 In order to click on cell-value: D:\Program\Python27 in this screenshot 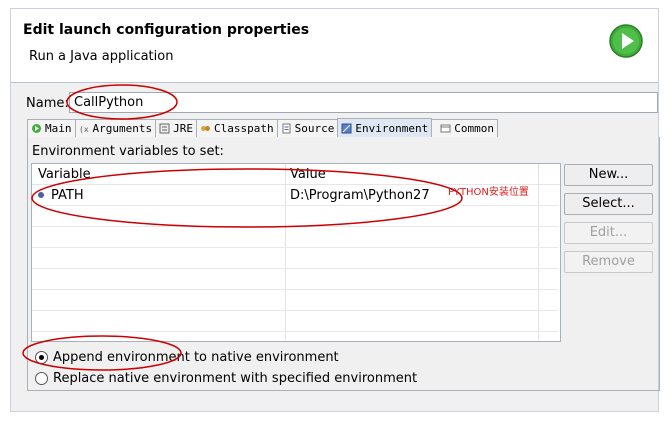, I will do `click(360, 195)`.